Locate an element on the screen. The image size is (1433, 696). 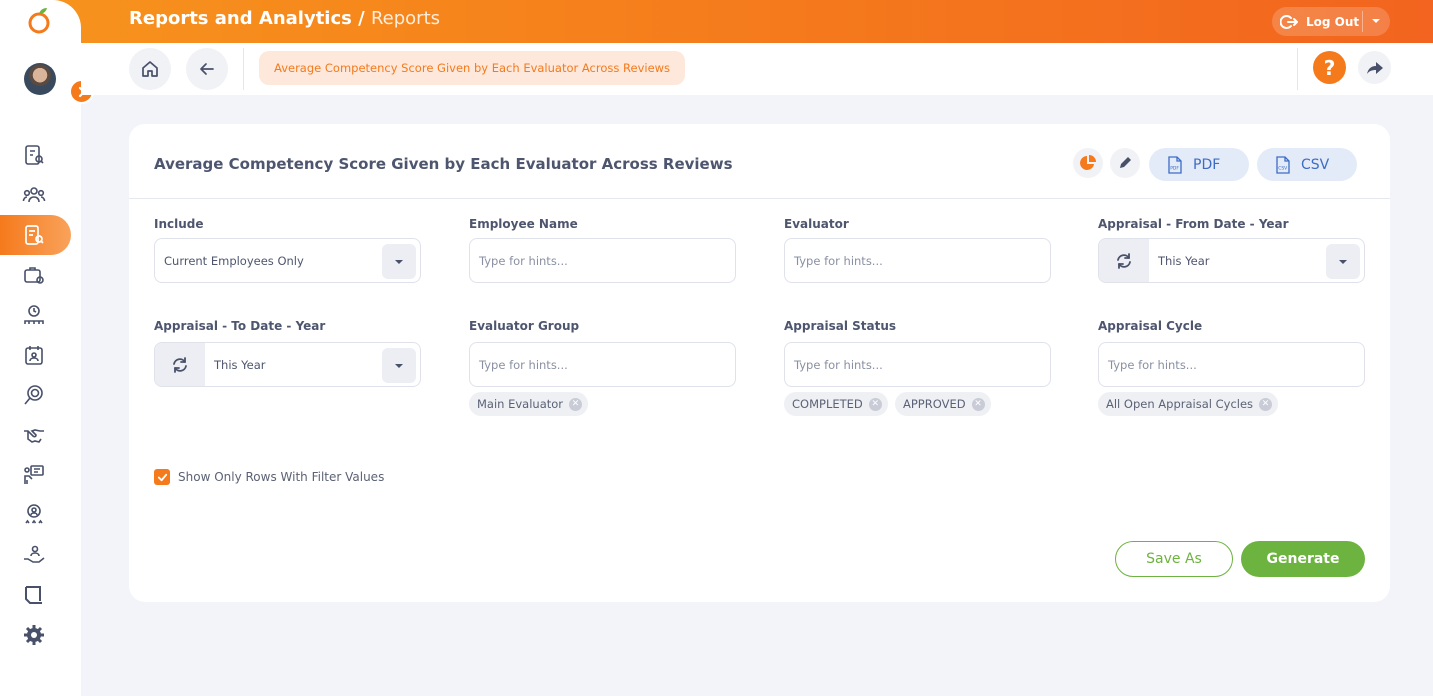
include-dropdown-button is located at coordinates (399, 261).